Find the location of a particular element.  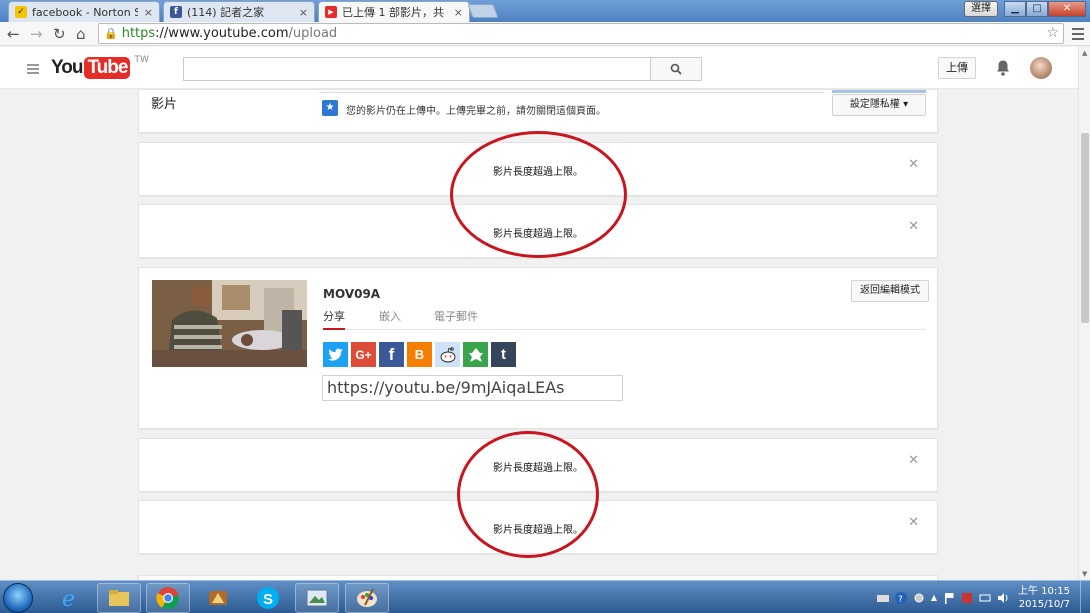

privacy-settings-button: 設定隱私權 ▾ is located at coordinates (879, 103).